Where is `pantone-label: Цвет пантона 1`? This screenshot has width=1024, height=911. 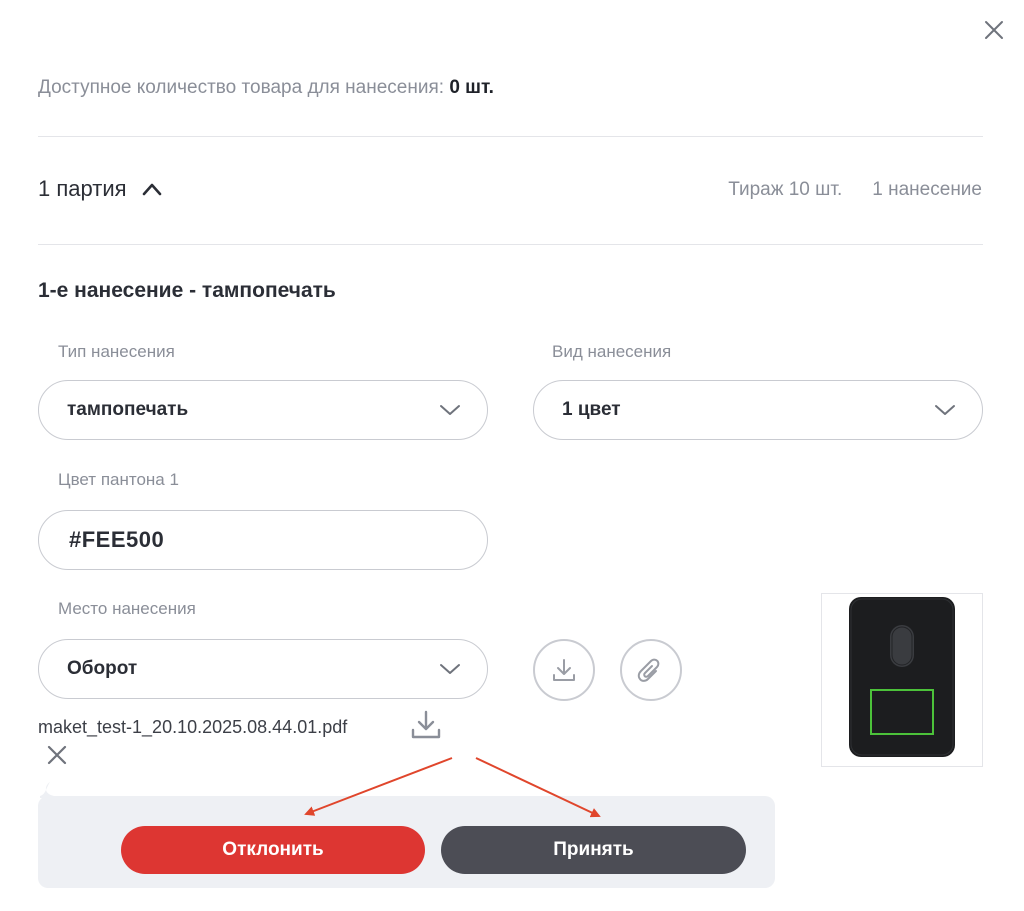
pantone-label: Цвет пантона 1 is located at coordinates (118, 479).